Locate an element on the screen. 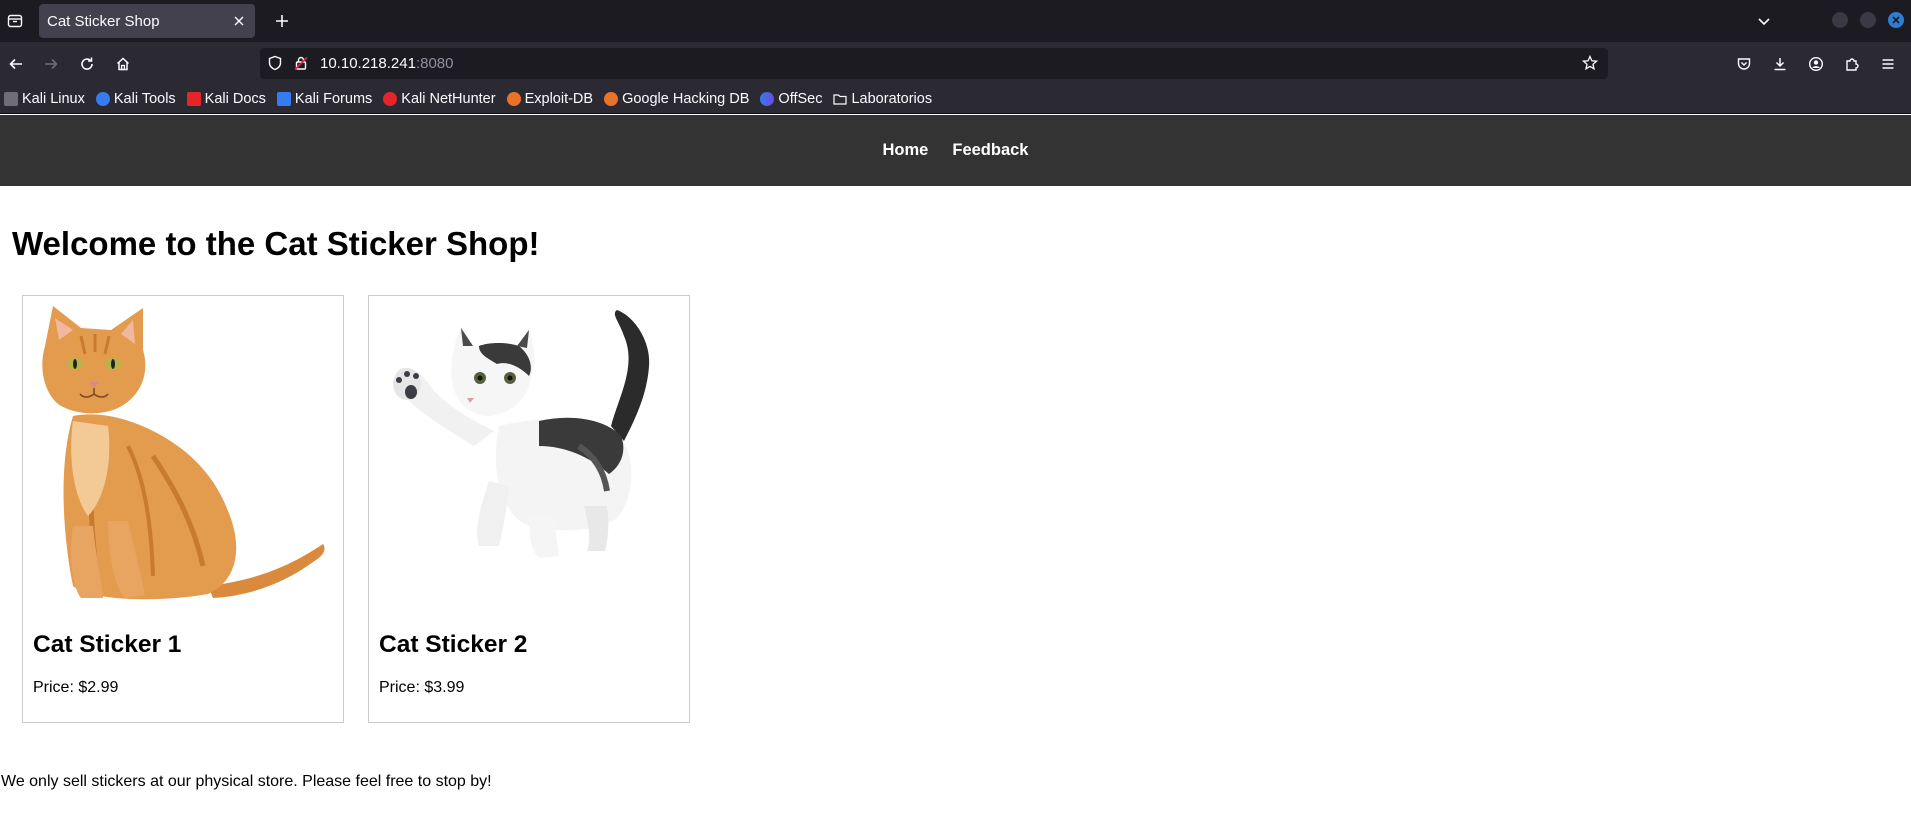  tab-list-icon is located at coordinates (15, 21).